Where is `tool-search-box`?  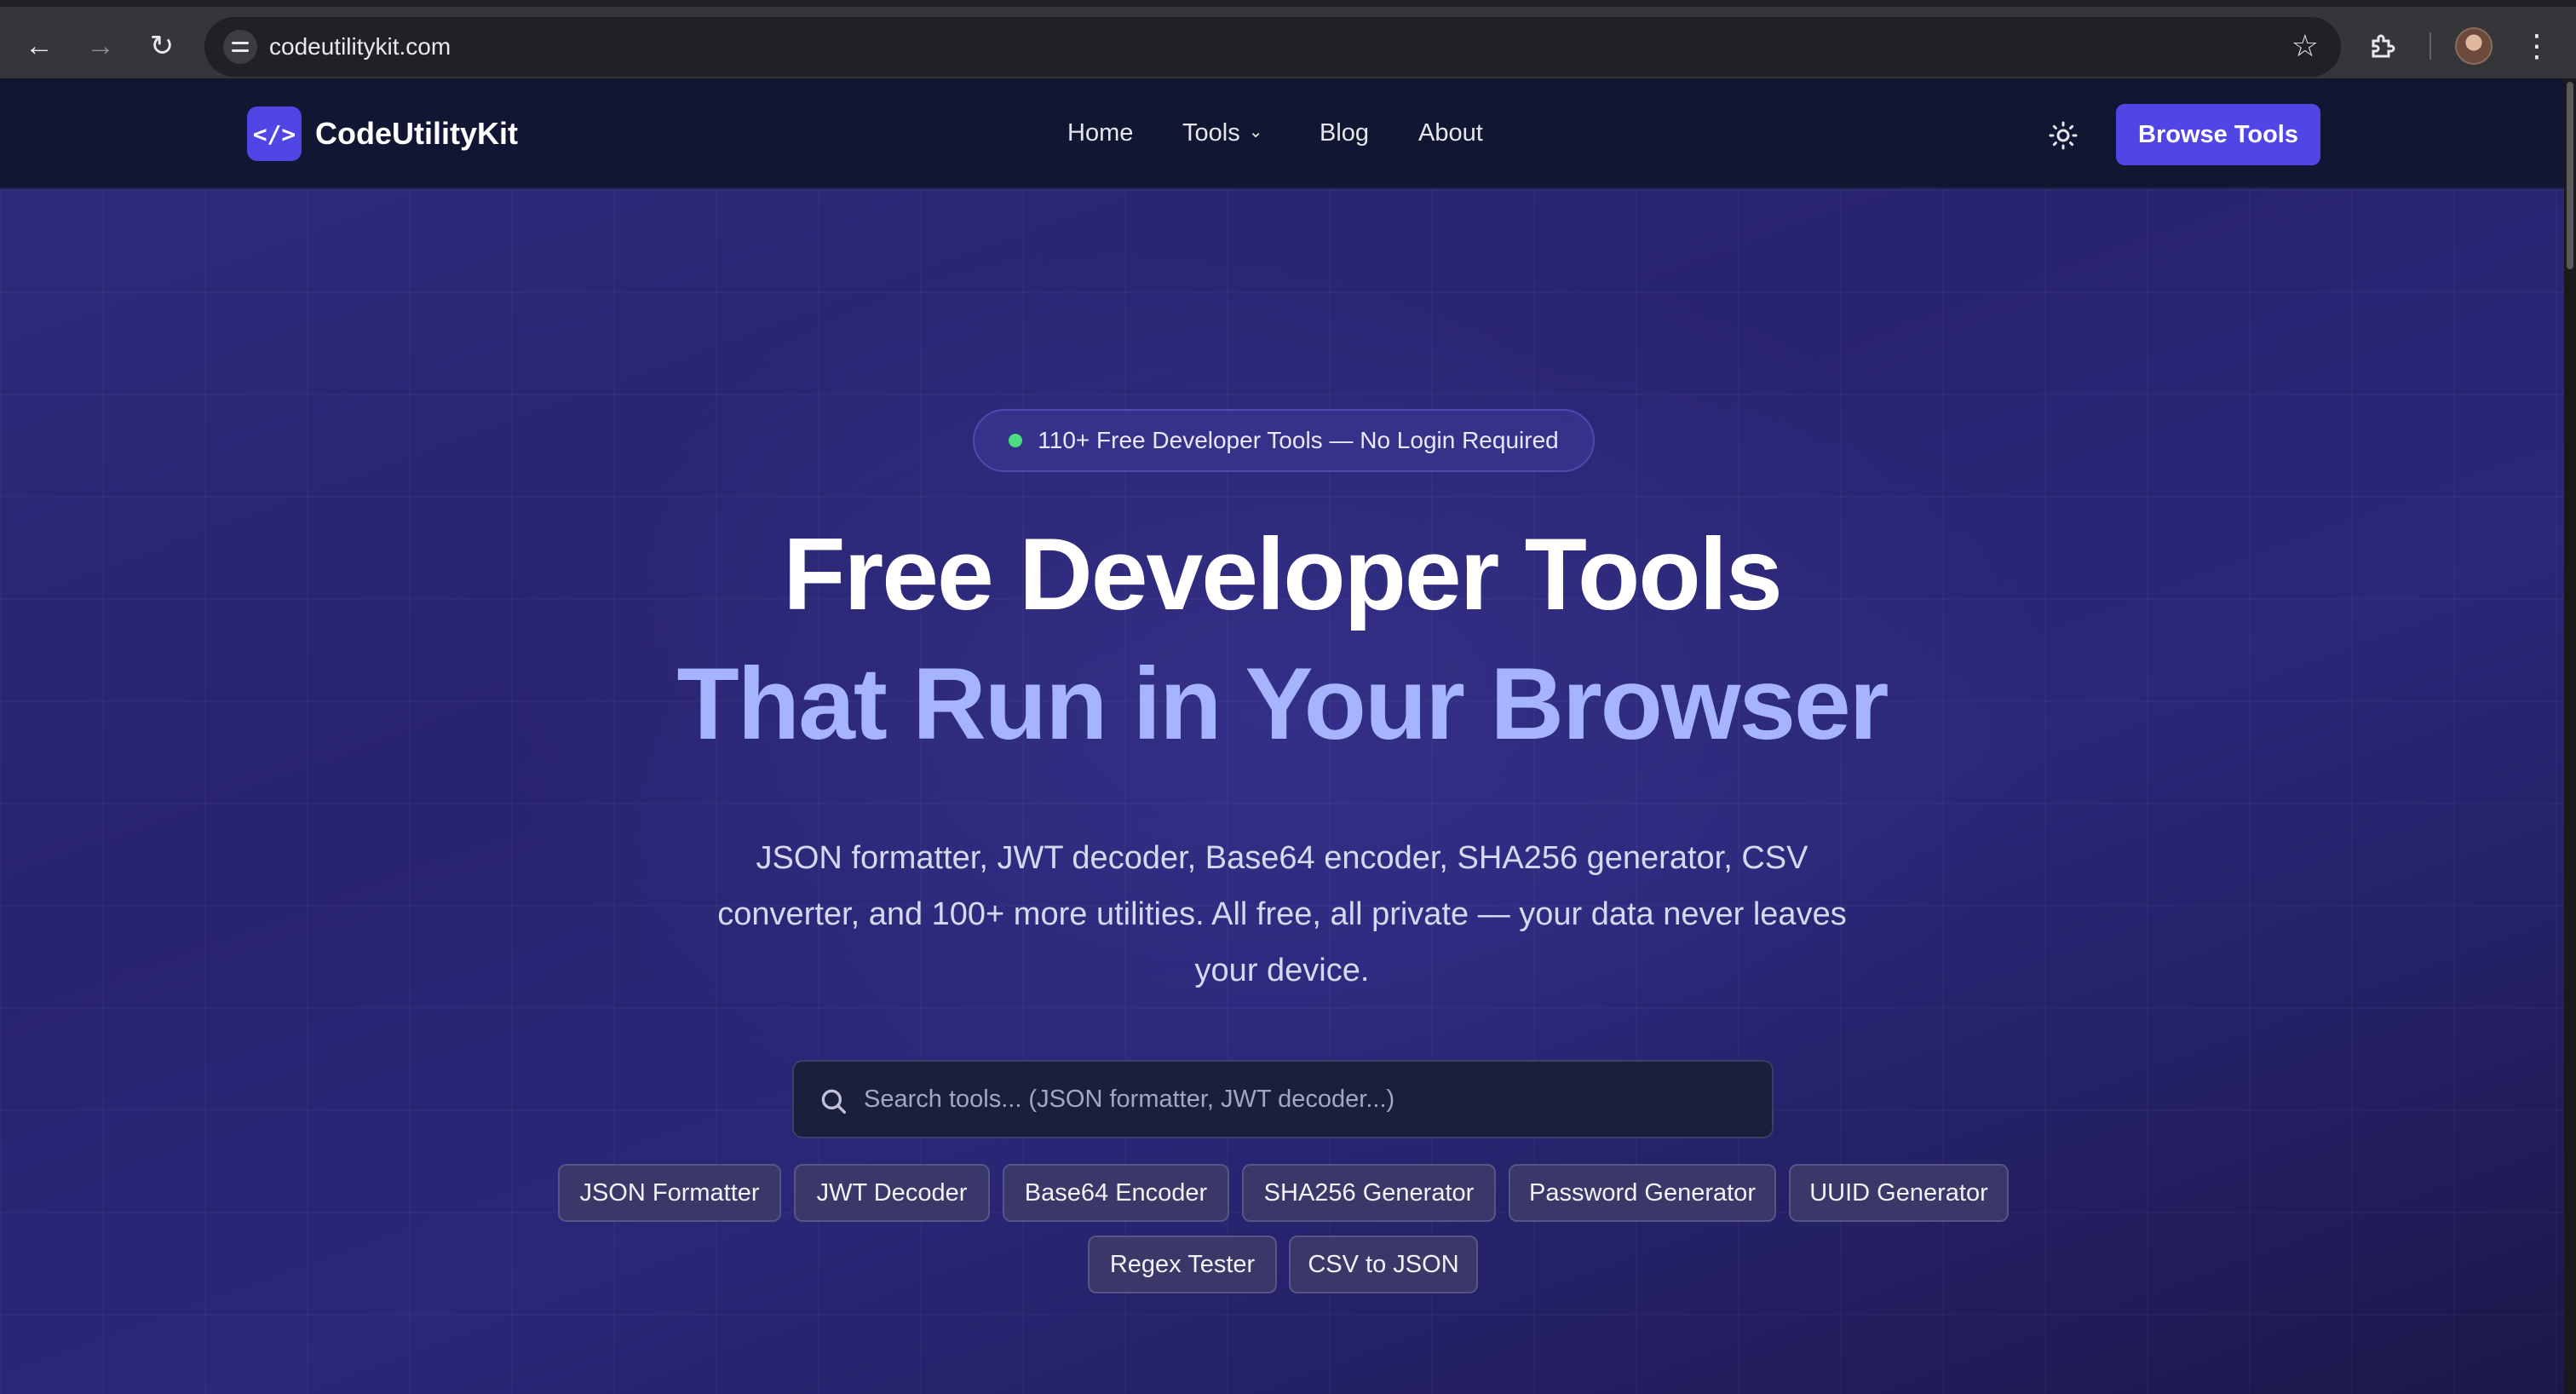 tool-search-box is located at coordinates (1283, 1099).